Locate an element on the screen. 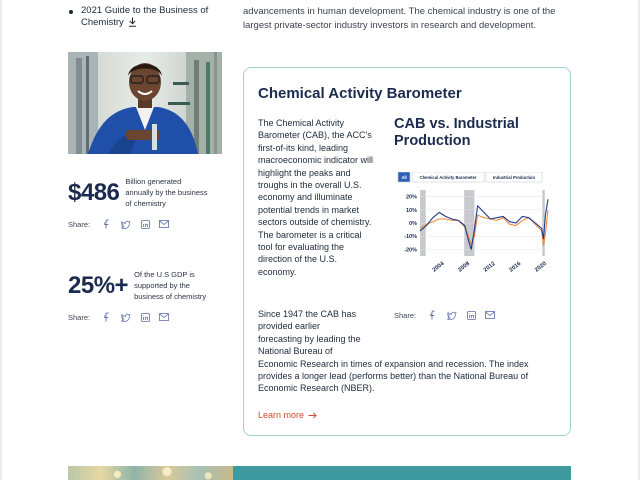 Image resolution: width=640 pixels, height=480 pixels. history-line: forecasting by leading the is located at coordinates (309, 338).